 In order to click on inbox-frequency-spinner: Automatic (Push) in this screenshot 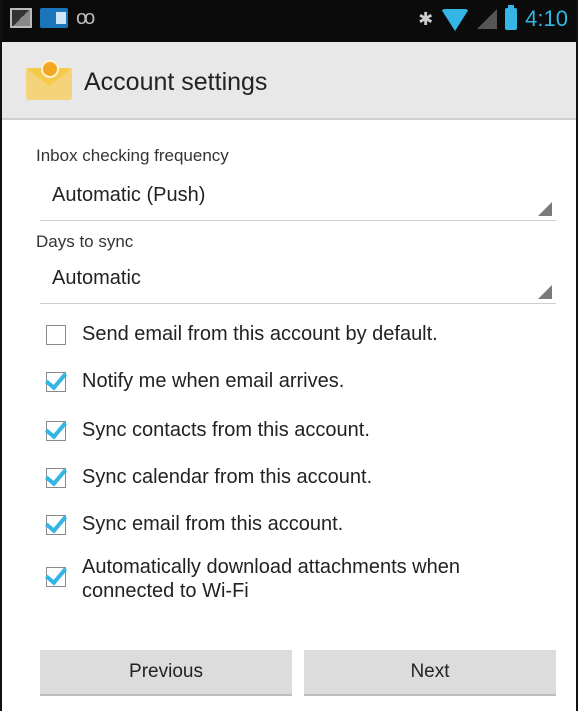, I will do `click(298, 198)`.